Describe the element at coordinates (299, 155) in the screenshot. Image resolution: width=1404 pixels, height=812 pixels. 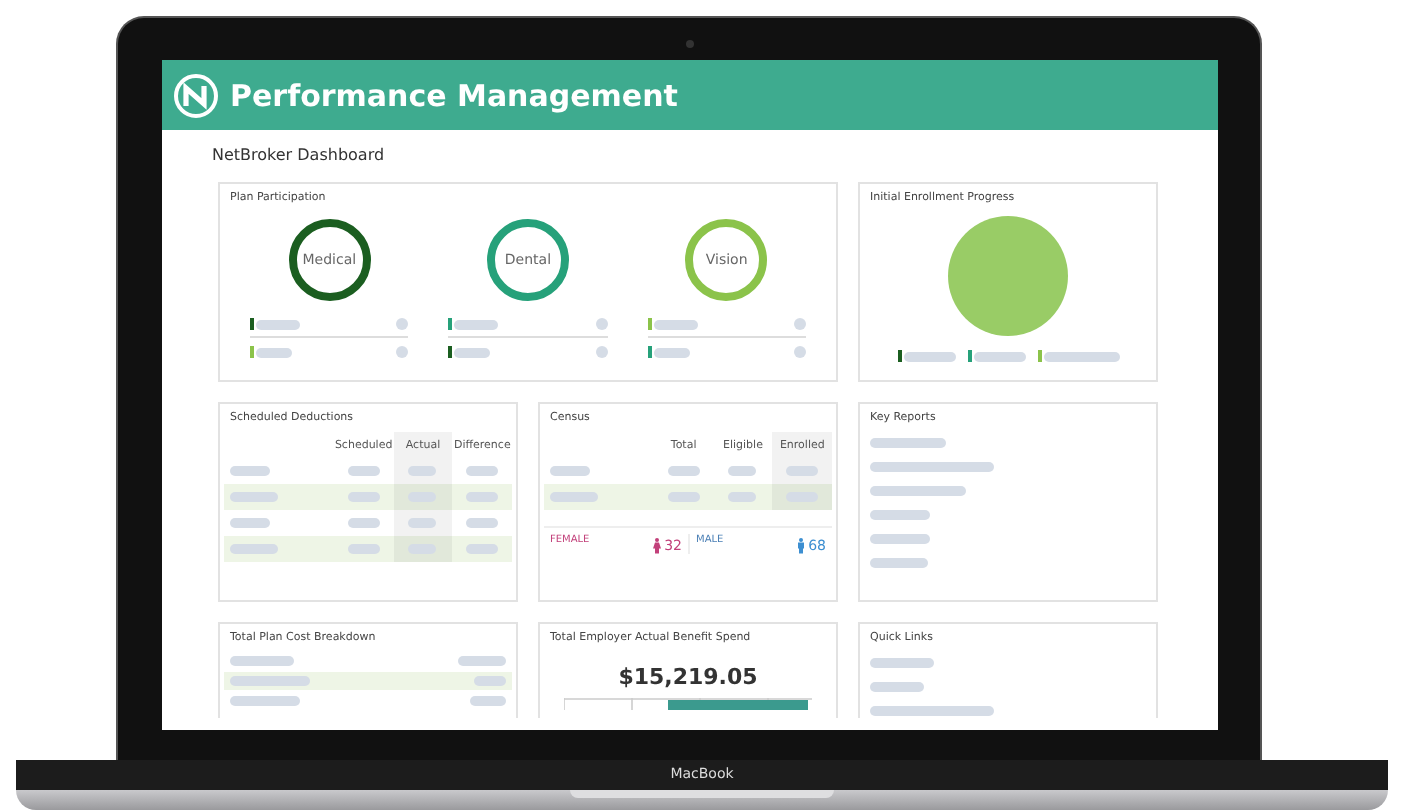
I see `page-title: NetBroker Dashboard` at that location.